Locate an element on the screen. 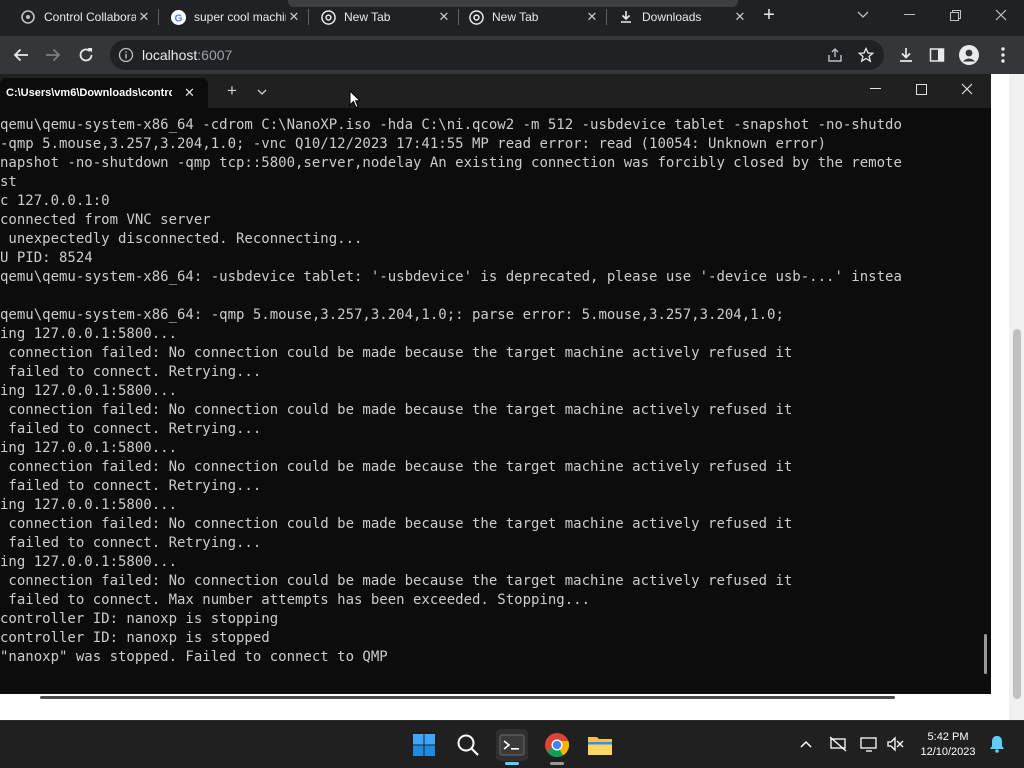  address-bar: localhost:6007 is located at coordinates (497, 55).